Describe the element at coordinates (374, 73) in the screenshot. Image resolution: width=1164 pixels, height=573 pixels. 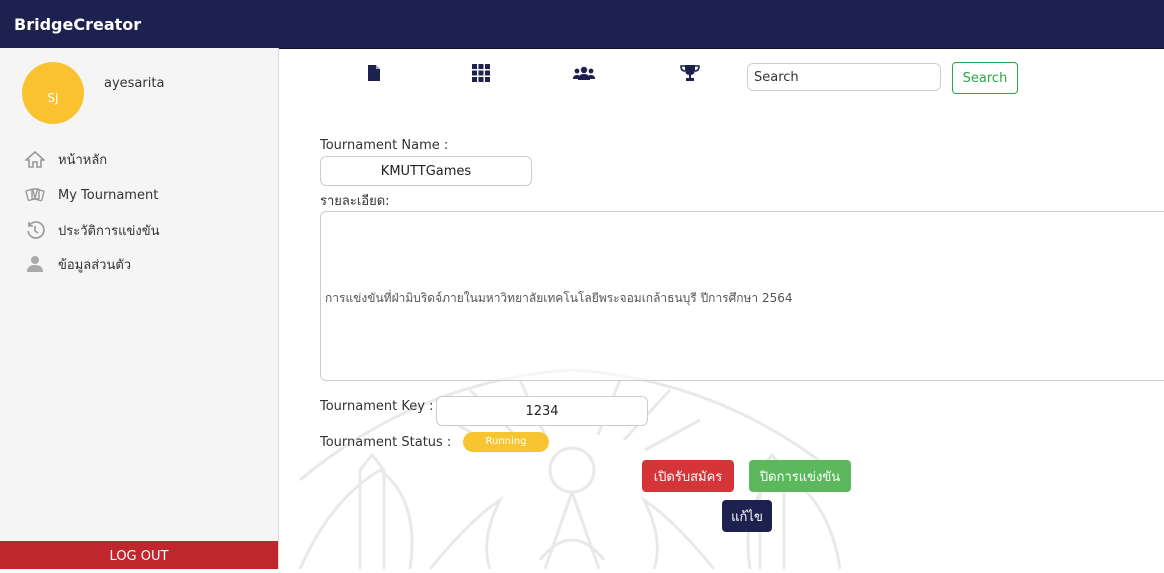
I see `document-icon` at that location.